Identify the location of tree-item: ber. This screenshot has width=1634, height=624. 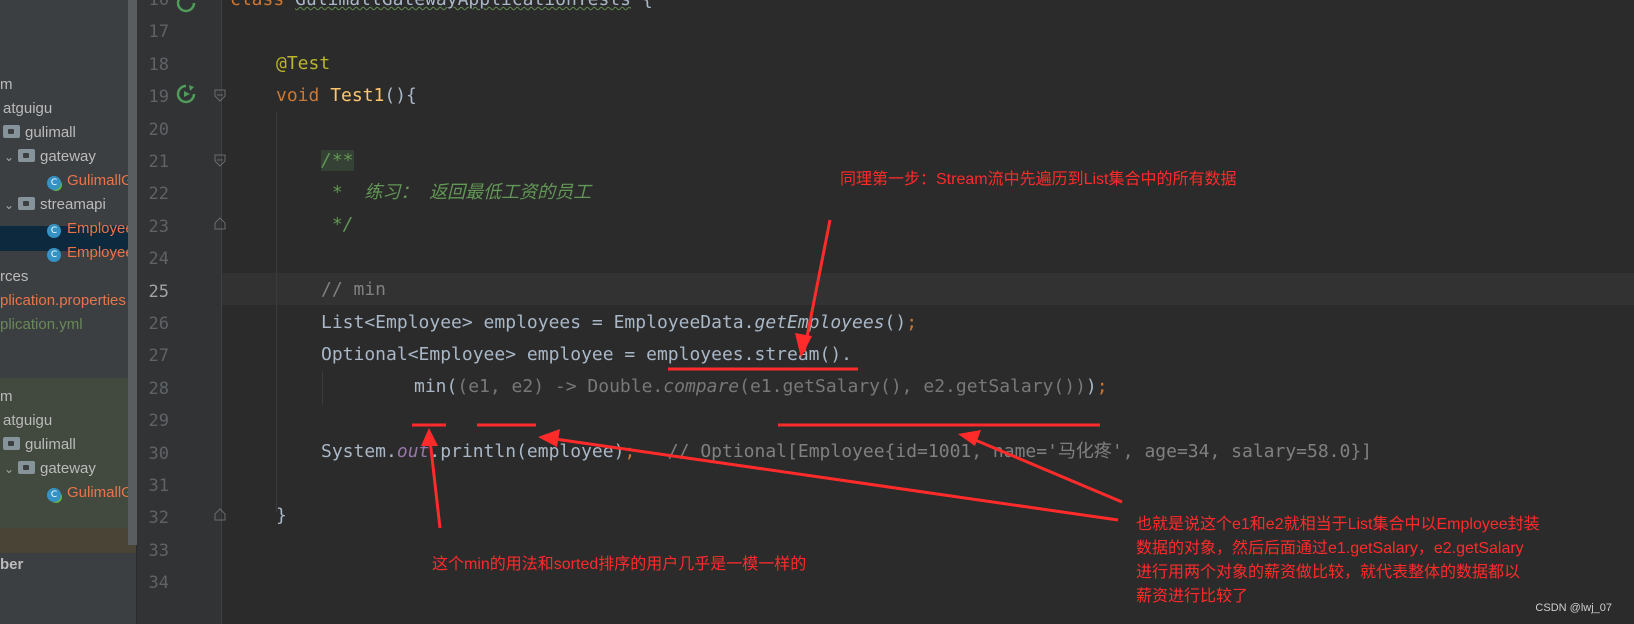
(11, 565).